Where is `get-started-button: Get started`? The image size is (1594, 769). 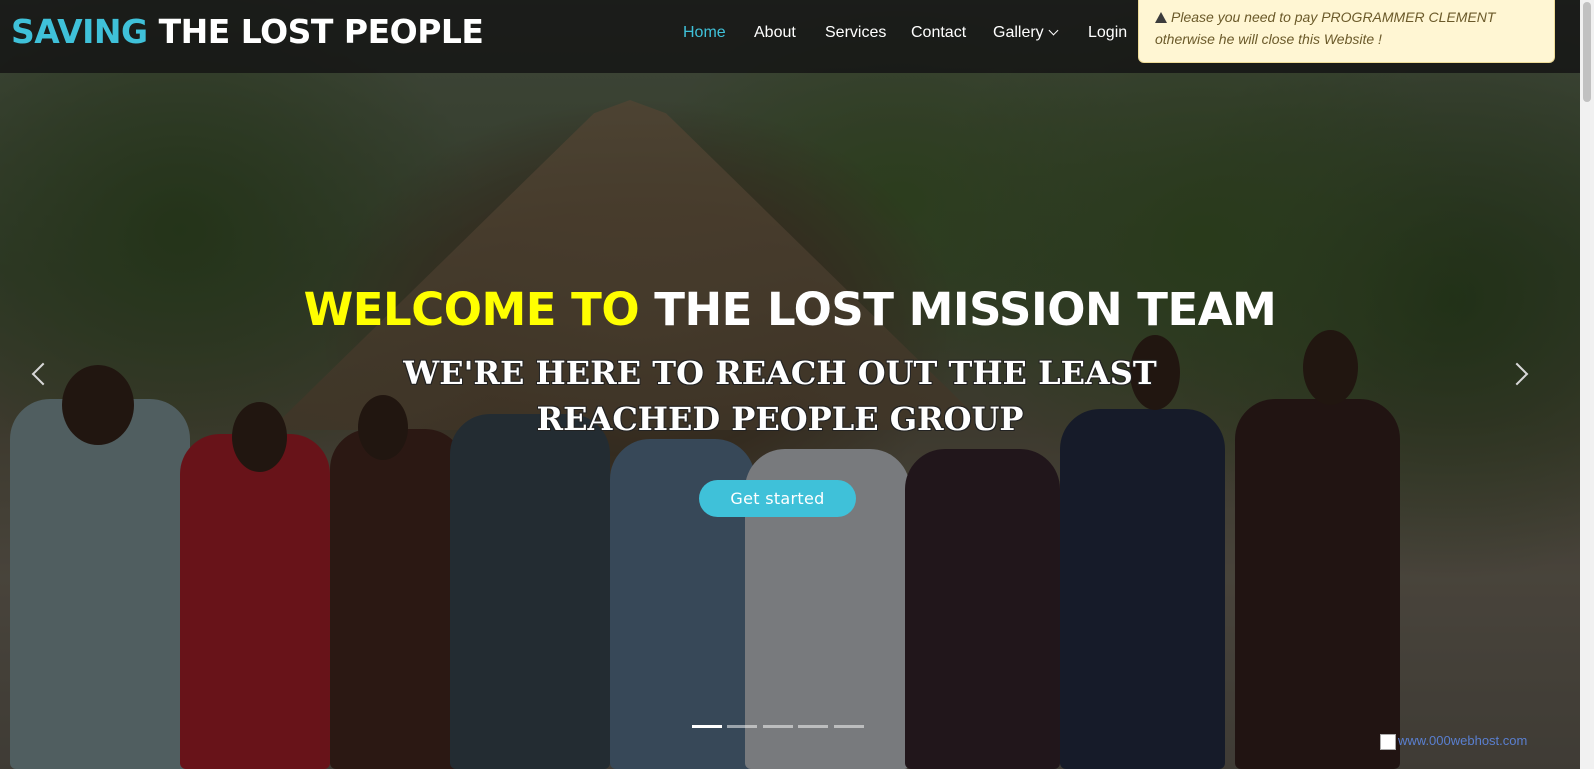 get-started-button: Get started is located at coordinates (777, 498).